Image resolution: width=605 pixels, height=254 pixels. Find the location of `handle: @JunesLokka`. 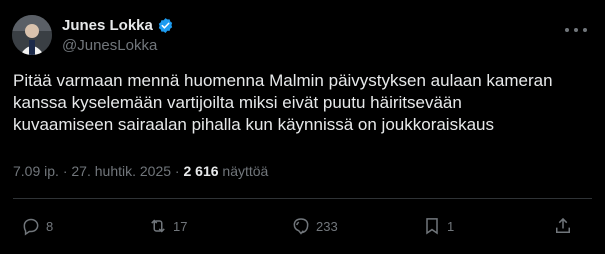

handle: @JunesLokka is located at coordinates (118, 45).